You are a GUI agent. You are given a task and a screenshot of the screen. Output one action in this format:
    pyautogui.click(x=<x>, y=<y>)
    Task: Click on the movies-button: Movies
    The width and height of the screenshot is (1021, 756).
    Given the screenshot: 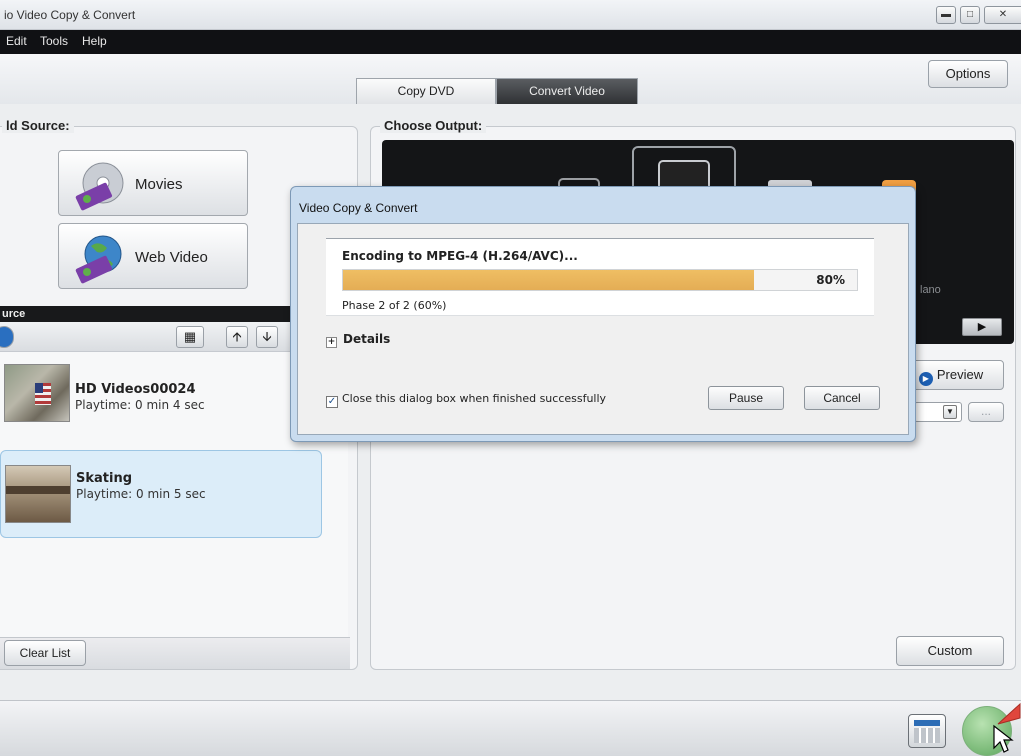 What is the action you would take?
    pyautogui.click(x=153, y=183)
    